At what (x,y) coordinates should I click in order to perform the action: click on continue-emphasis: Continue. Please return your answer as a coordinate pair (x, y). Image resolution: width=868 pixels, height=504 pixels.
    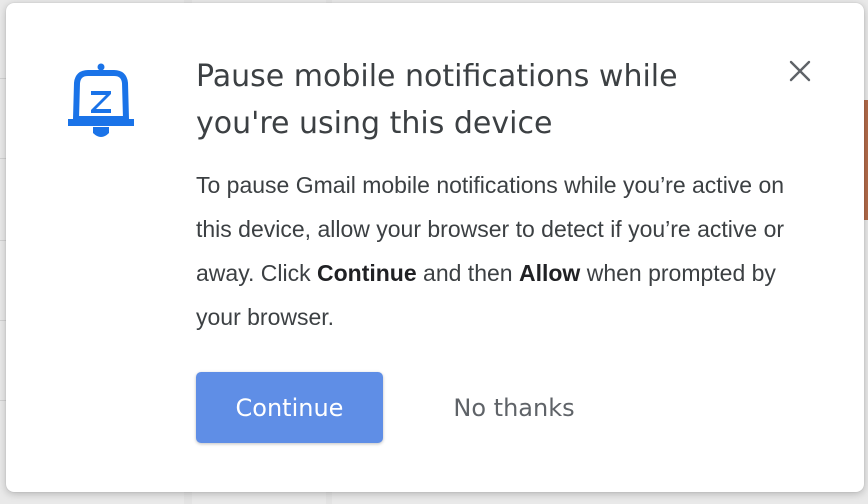
    Looking at the image, I should click on (367, 273).